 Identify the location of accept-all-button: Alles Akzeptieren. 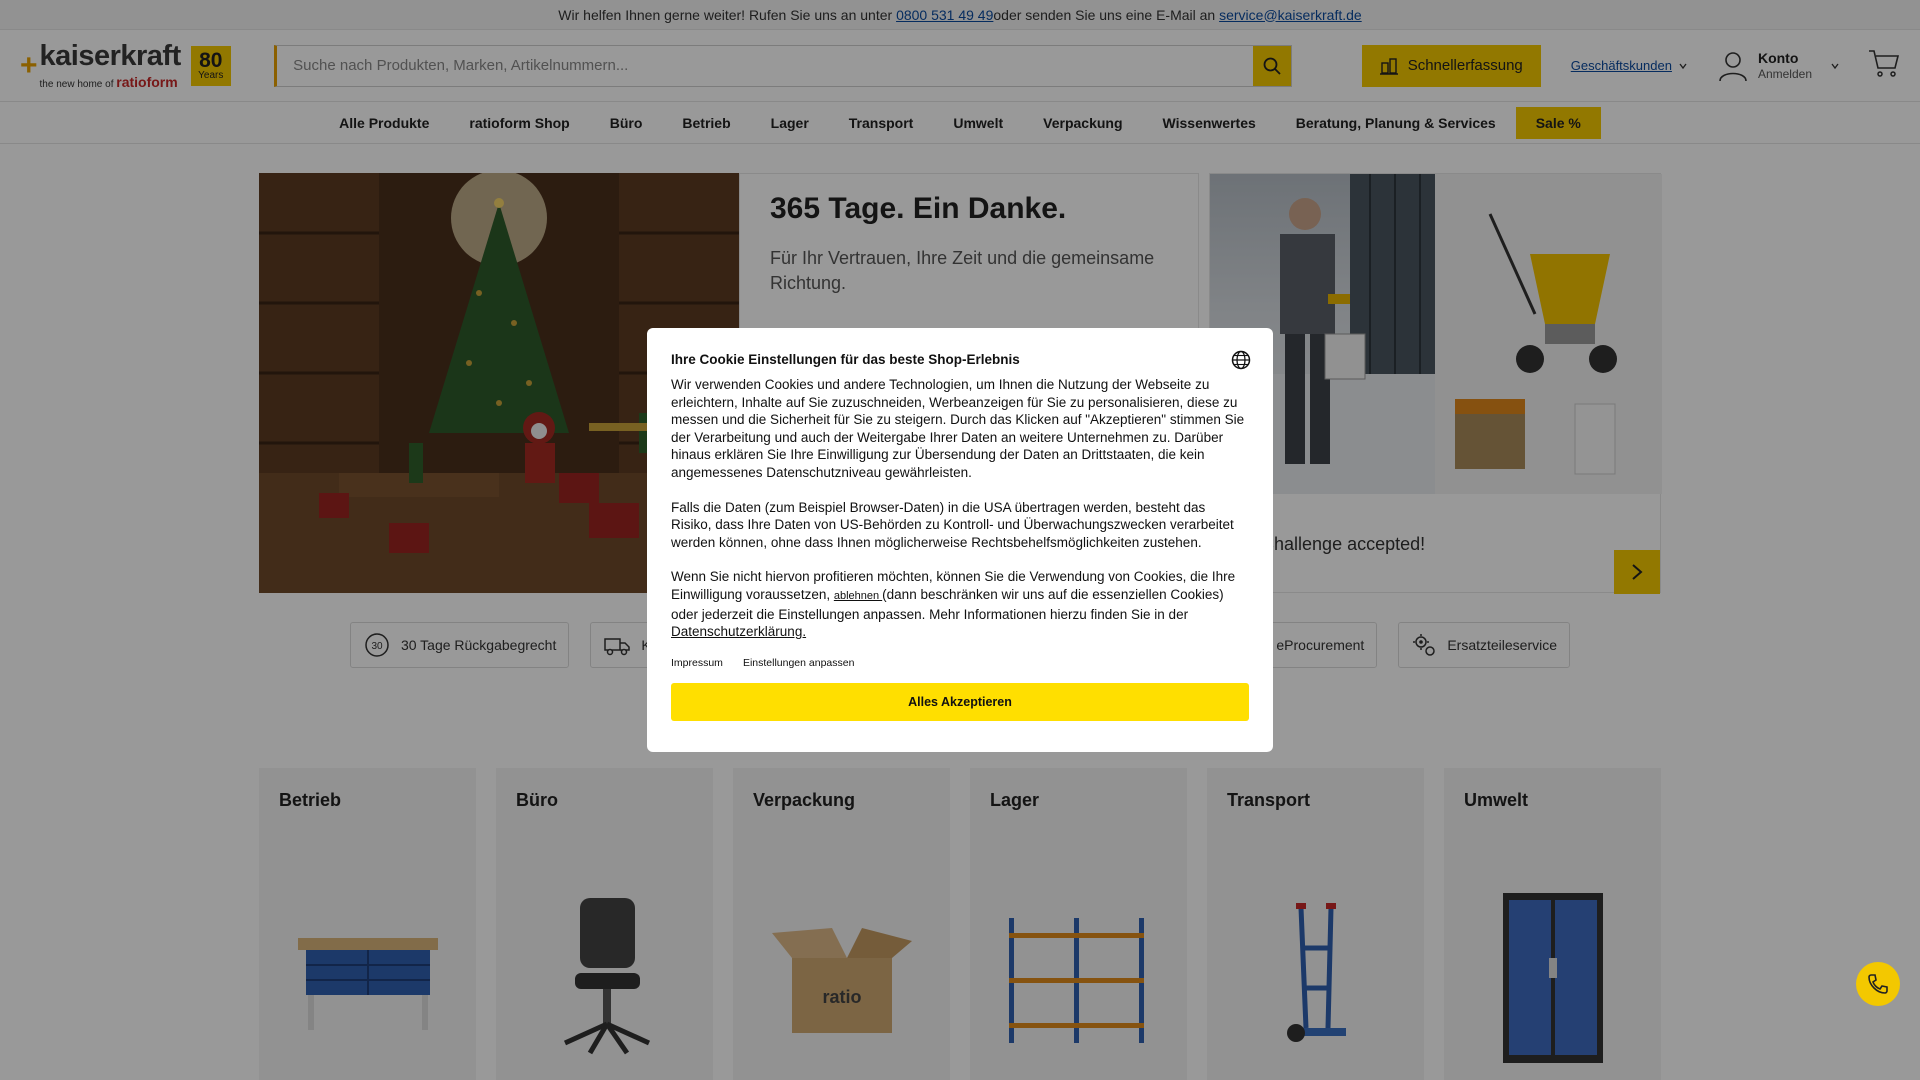
(960, 701).